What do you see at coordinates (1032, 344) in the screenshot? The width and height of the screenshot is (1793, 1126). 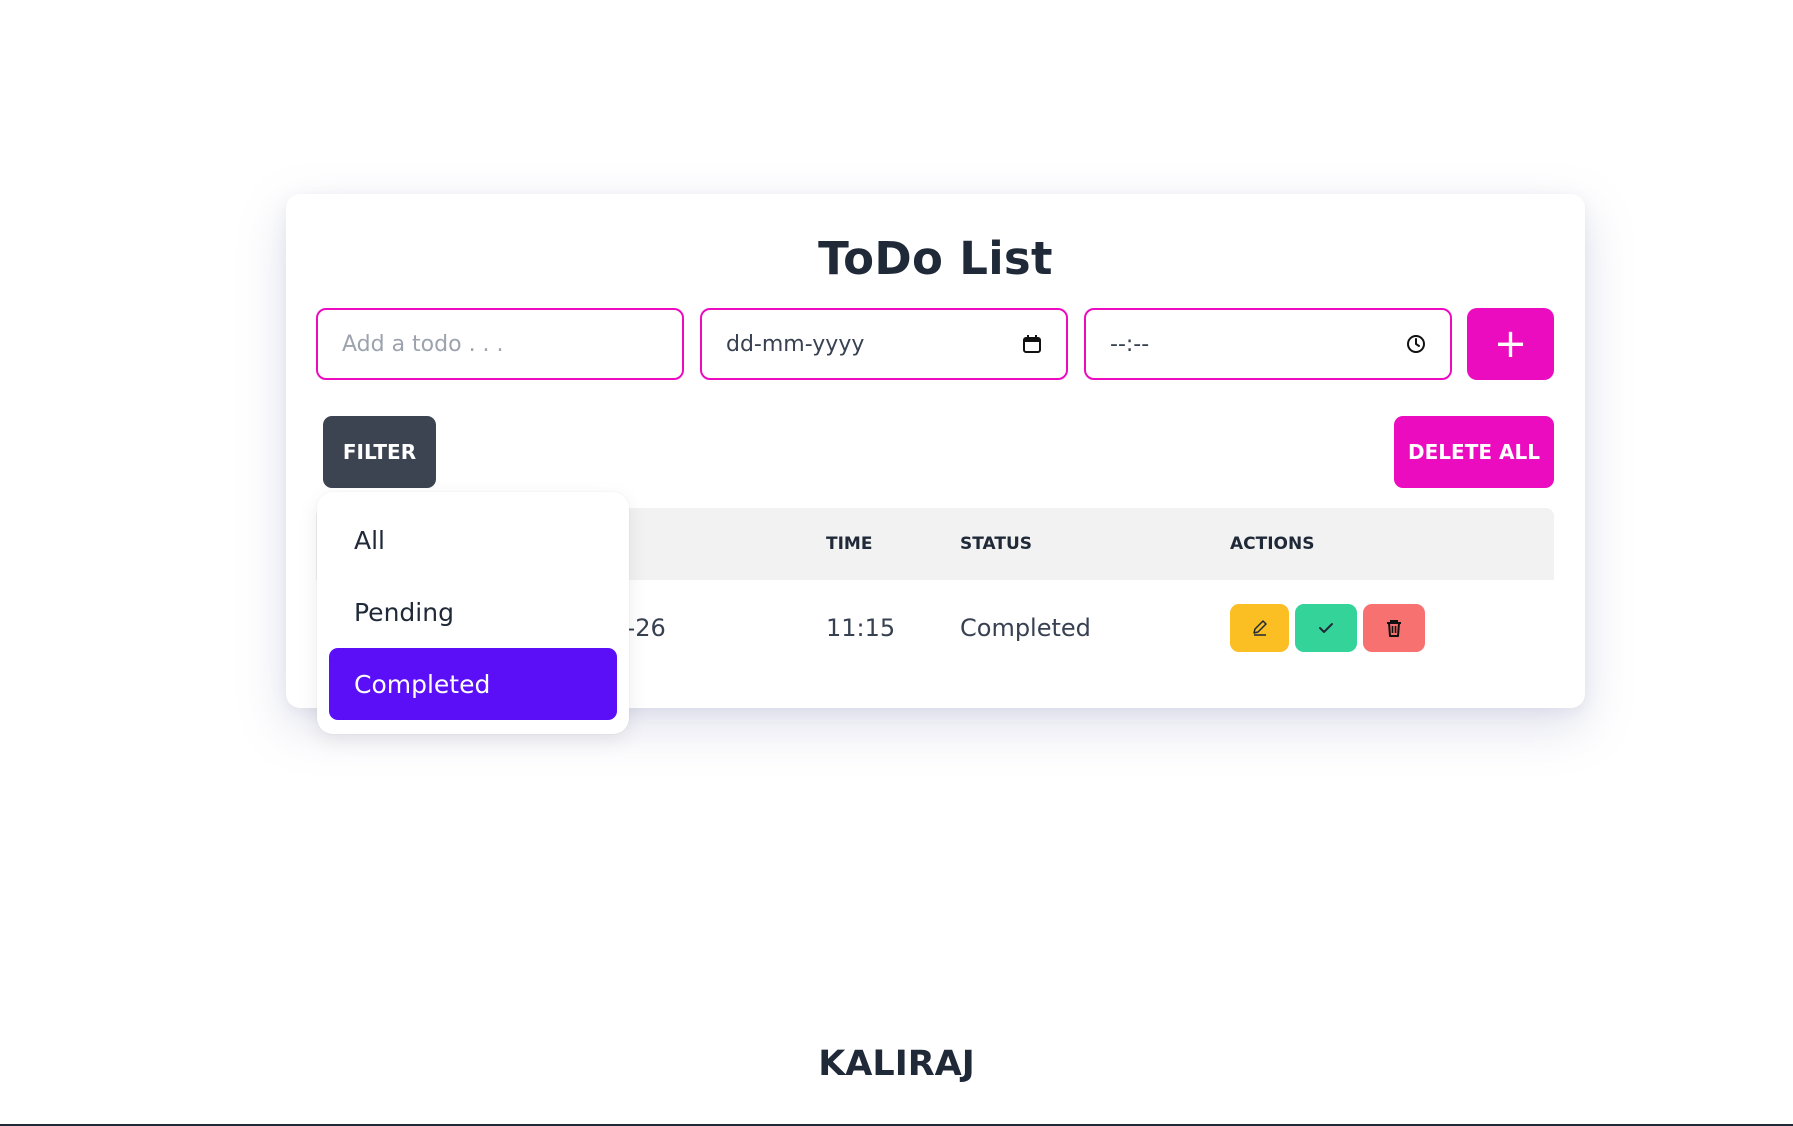 I see `calendar-icon` at bounding box center [1032, 344].